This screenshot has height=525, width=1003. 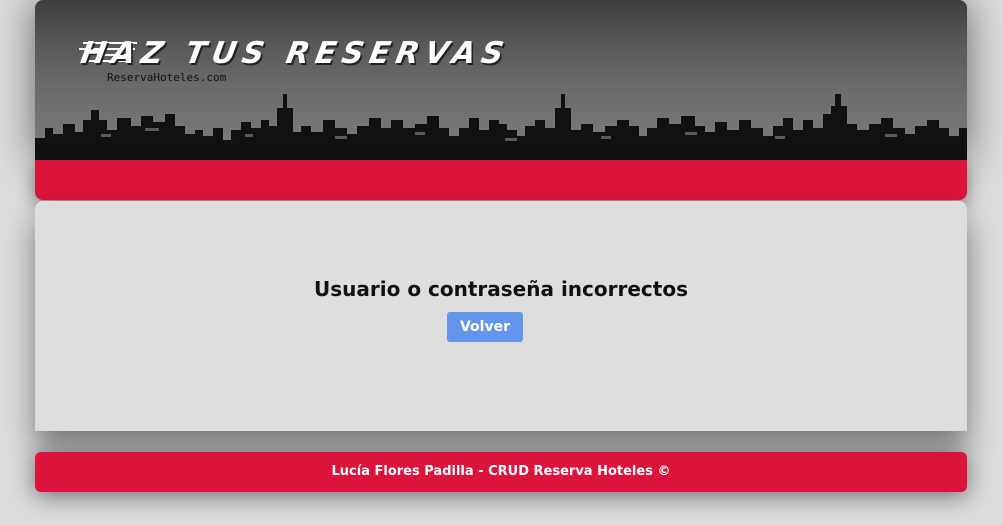 What do you see at coordinates (501, 289) in the screenshot?
I see `error-message: Usuario o contraseña incorrectos` at bounding box center [501, 289].